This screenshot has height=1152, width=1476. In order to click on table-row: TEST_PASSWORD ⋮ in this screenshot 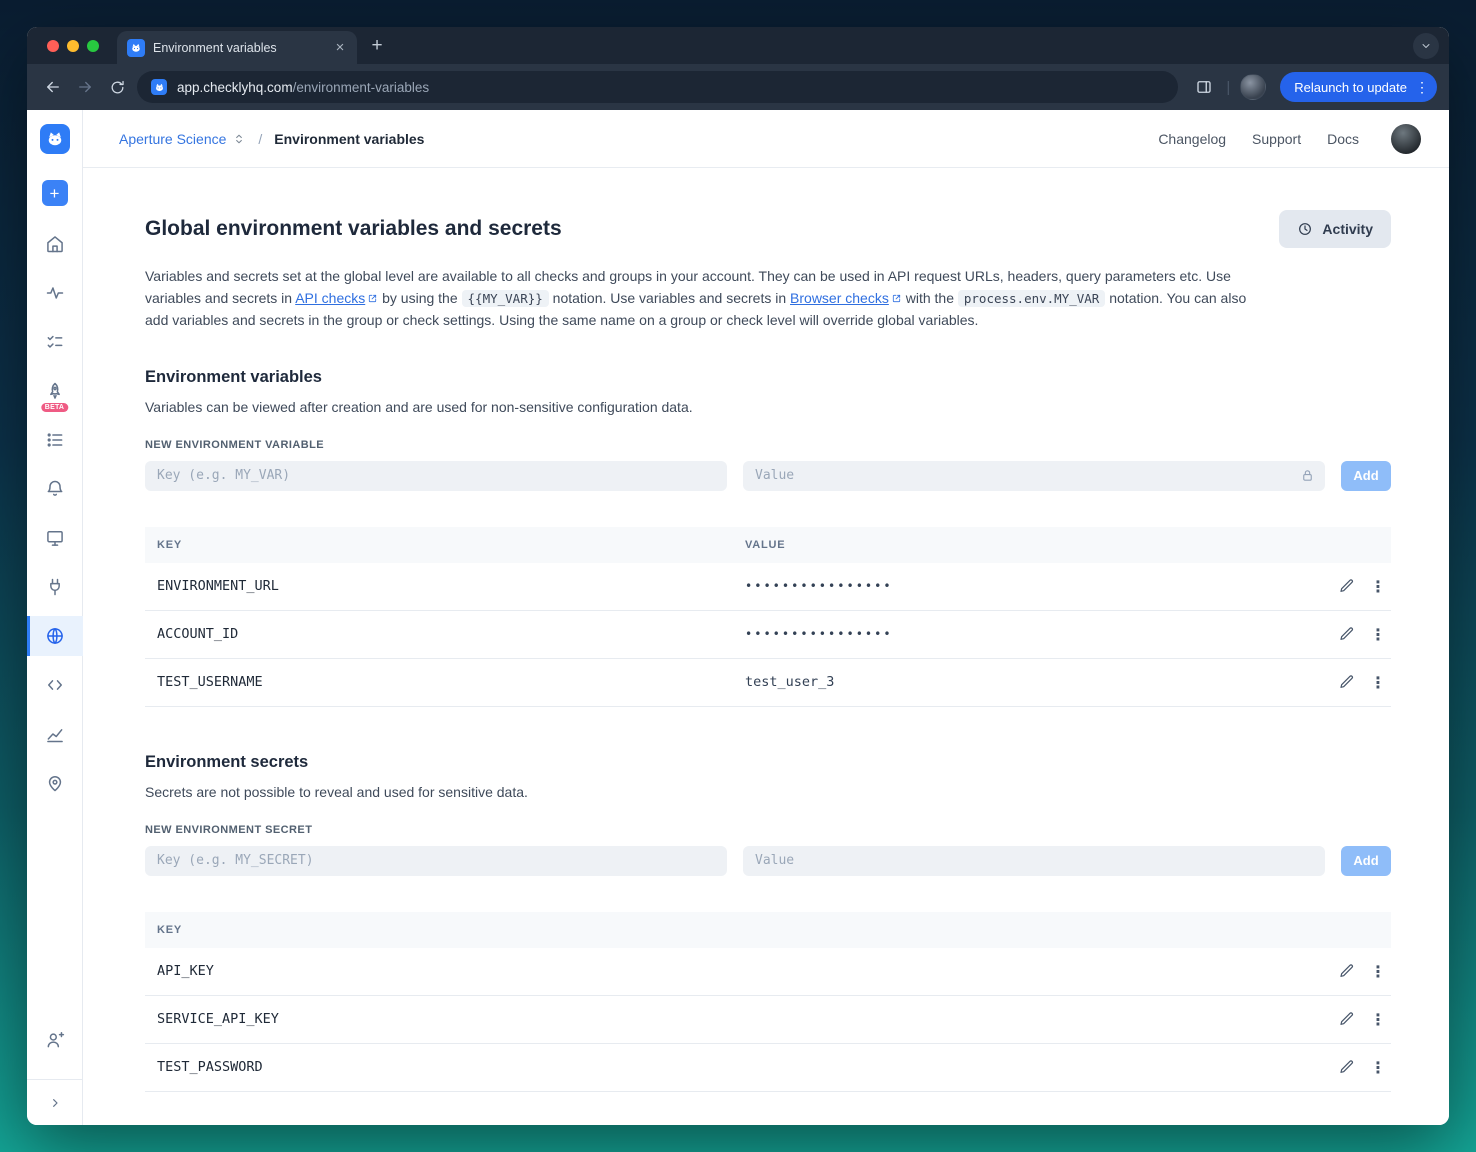, I will do `click(768, 1068)`.